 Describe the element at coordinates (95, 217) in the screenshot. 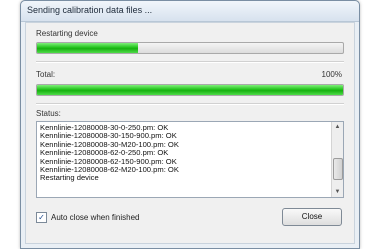

I see `auto-close-label: Auto close when finished` at that location.